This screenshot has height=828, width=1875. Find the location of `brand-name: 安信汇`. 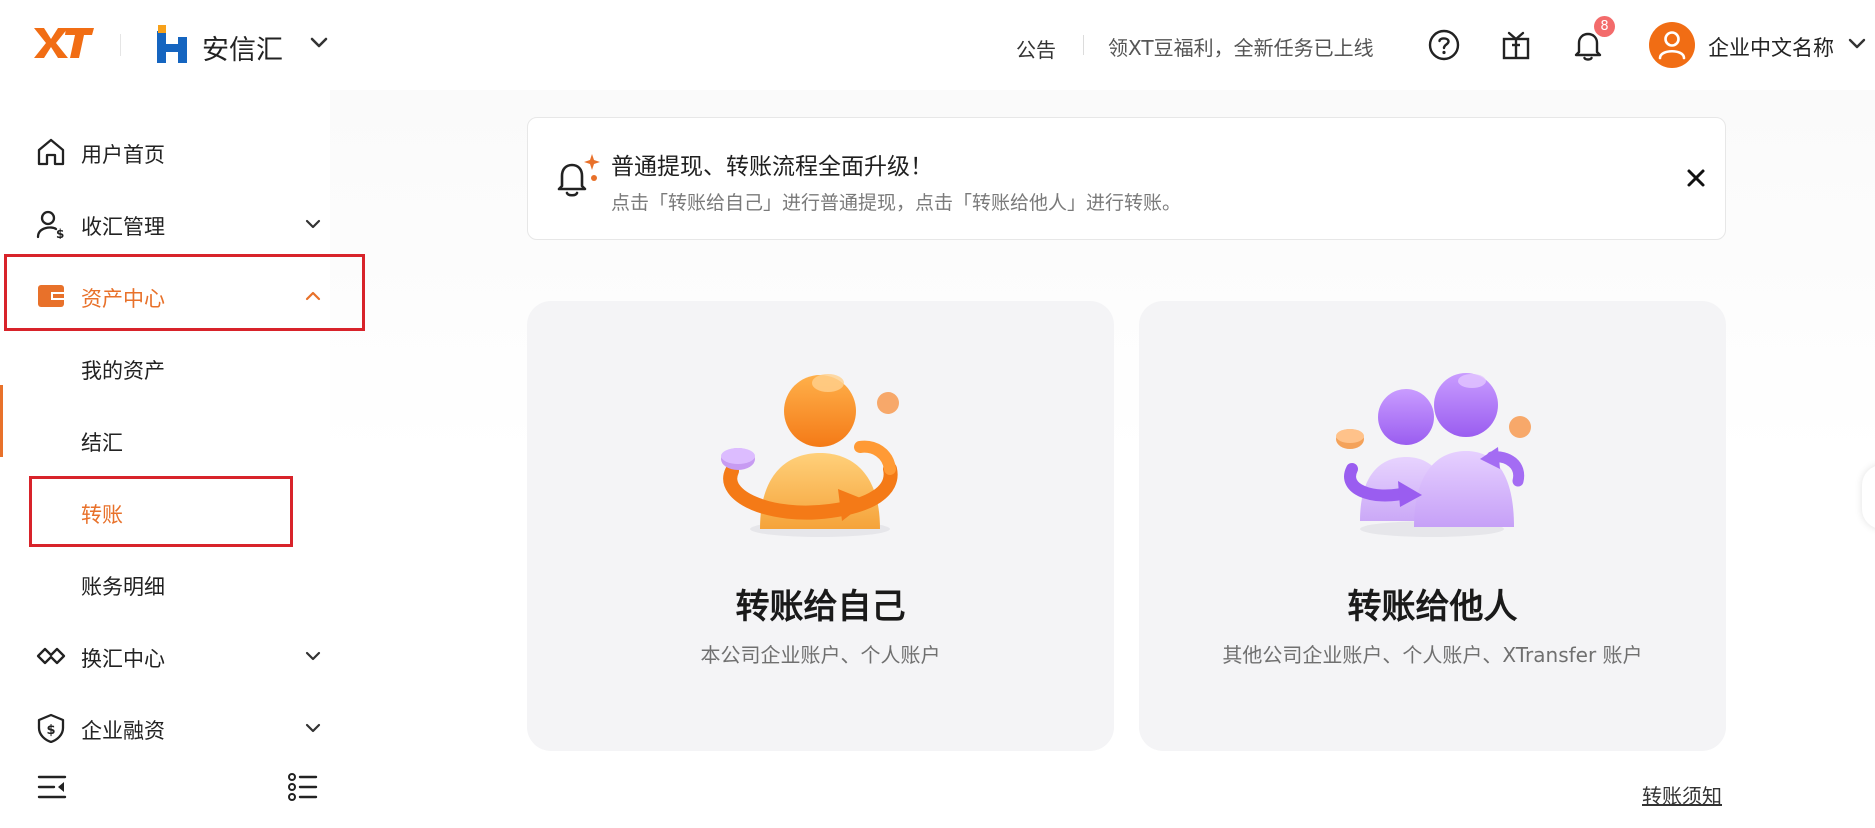

brand-name: 安信汇 is located at coordinates (242, 47).